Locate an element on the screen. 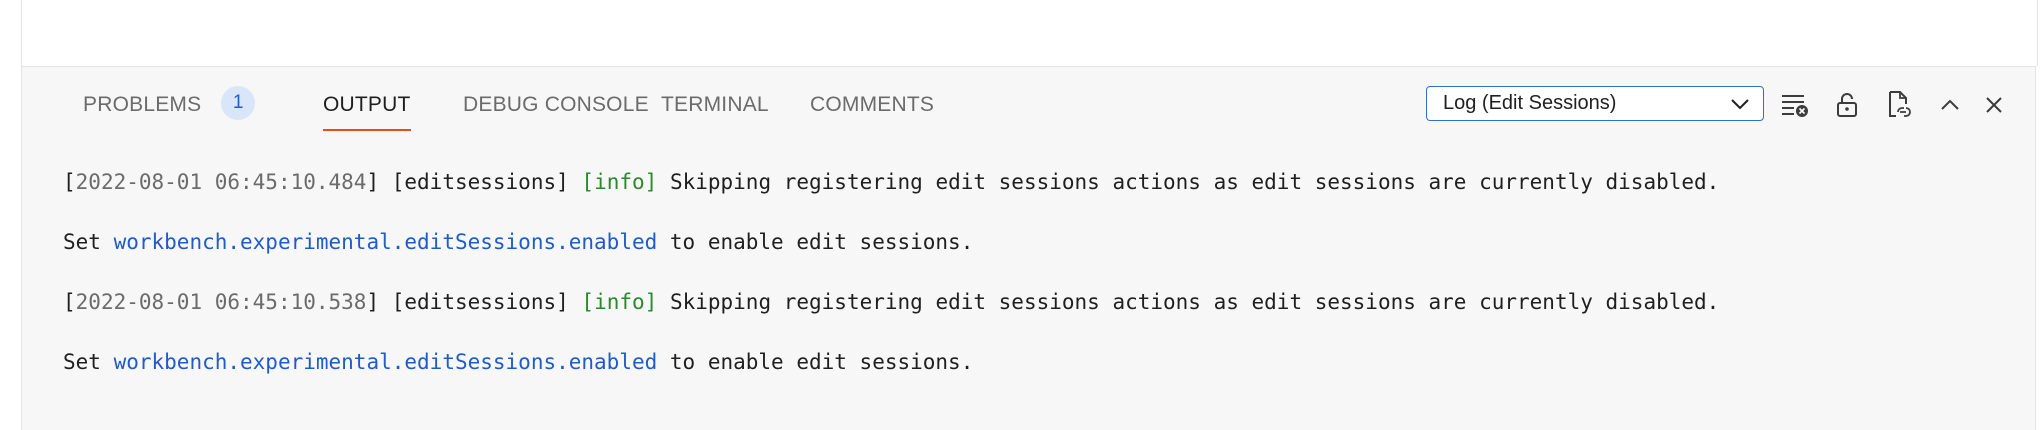 Image resolution: width=2042 pixels, height=430 pixels. maximize-panel-icon is located at coordinates (1950, 105).